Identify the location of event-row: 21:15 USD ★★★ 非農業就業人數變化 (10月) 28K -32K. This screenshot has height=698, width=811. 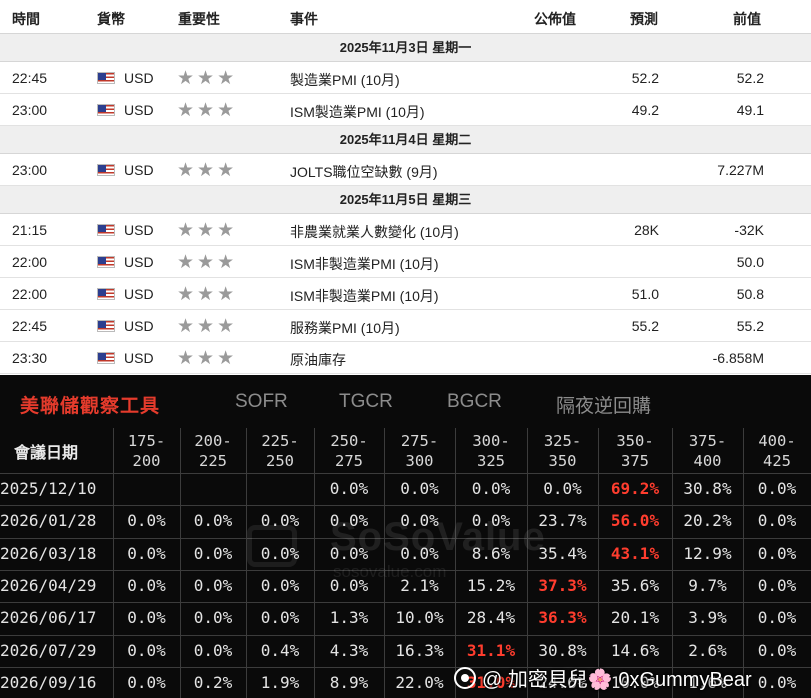
(405, 230).